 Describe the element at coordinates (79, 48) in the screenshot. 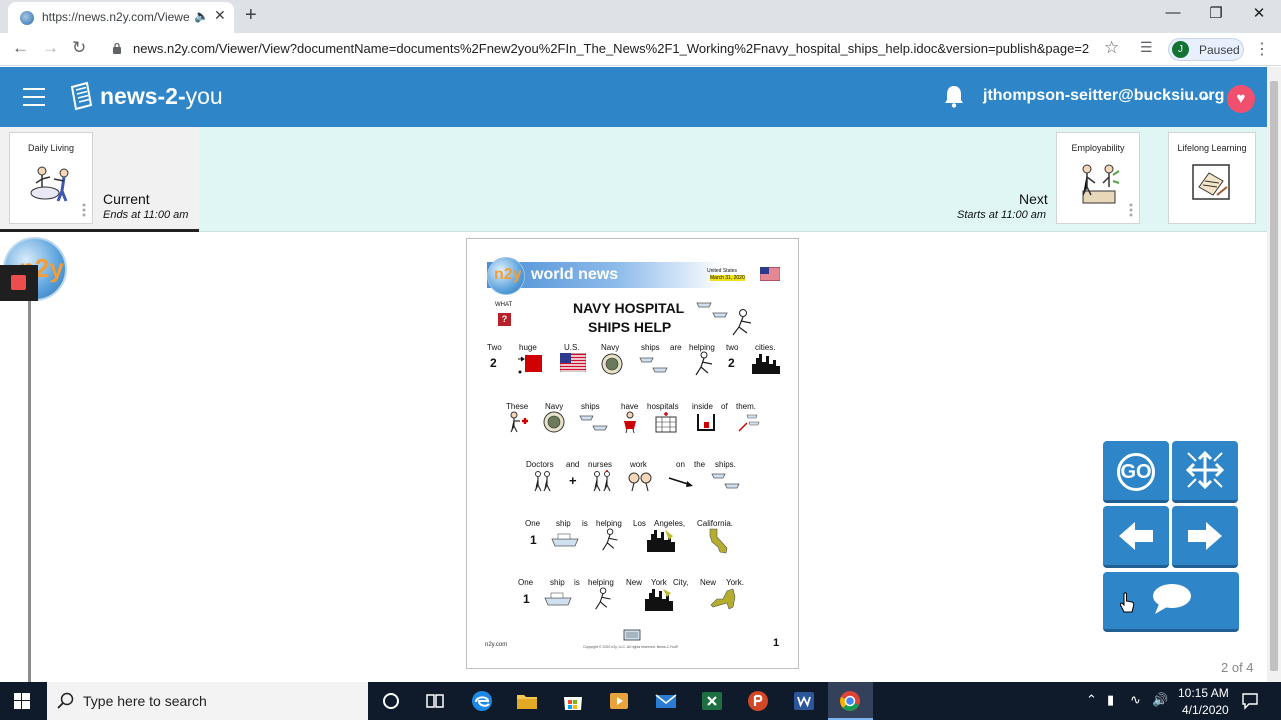

I see `reload-icon: ↻` at that location.